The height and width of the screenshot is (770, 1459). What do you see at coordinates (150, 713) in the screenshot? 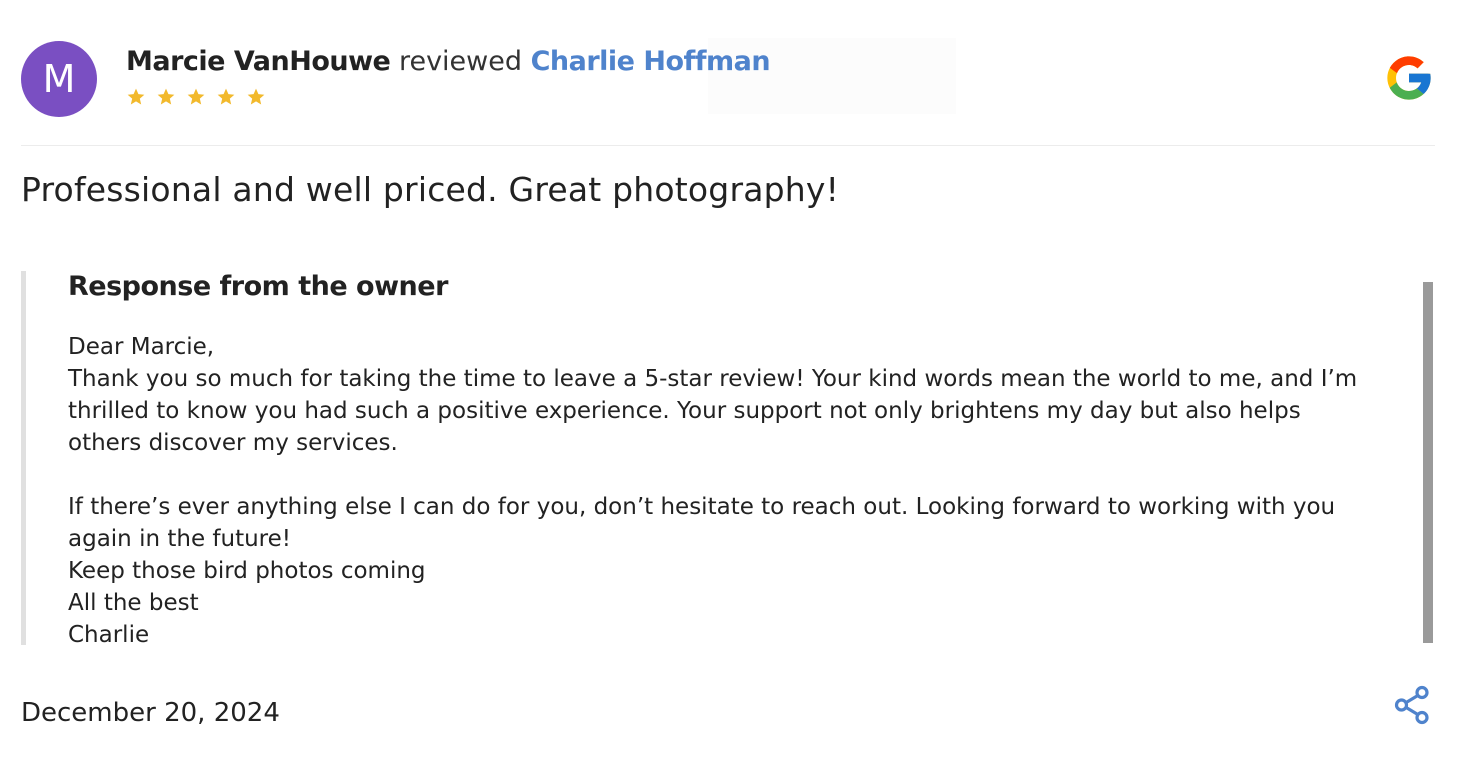
I see `review-date: December 20, 2024` at bounding box center [150, 713].